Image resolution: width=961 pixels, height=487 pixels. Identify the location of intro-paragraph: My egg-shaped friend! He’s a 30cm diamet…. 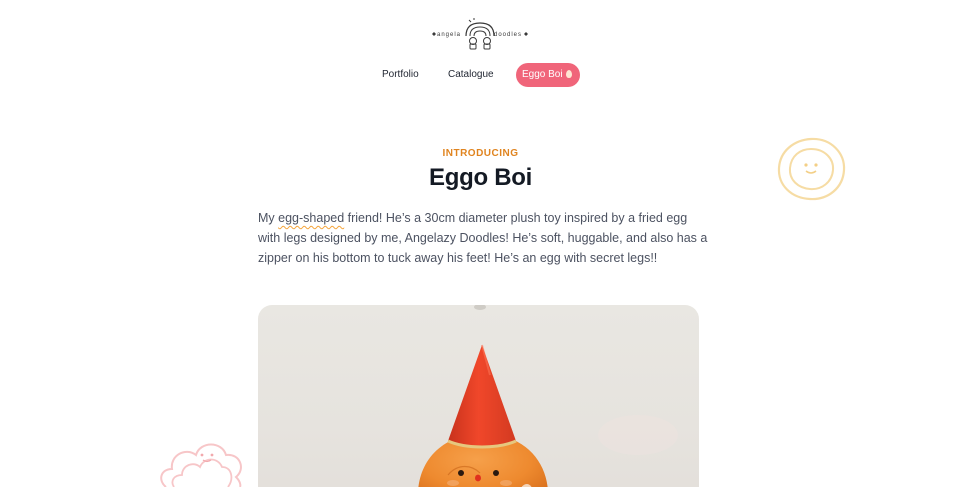
(483, 238).